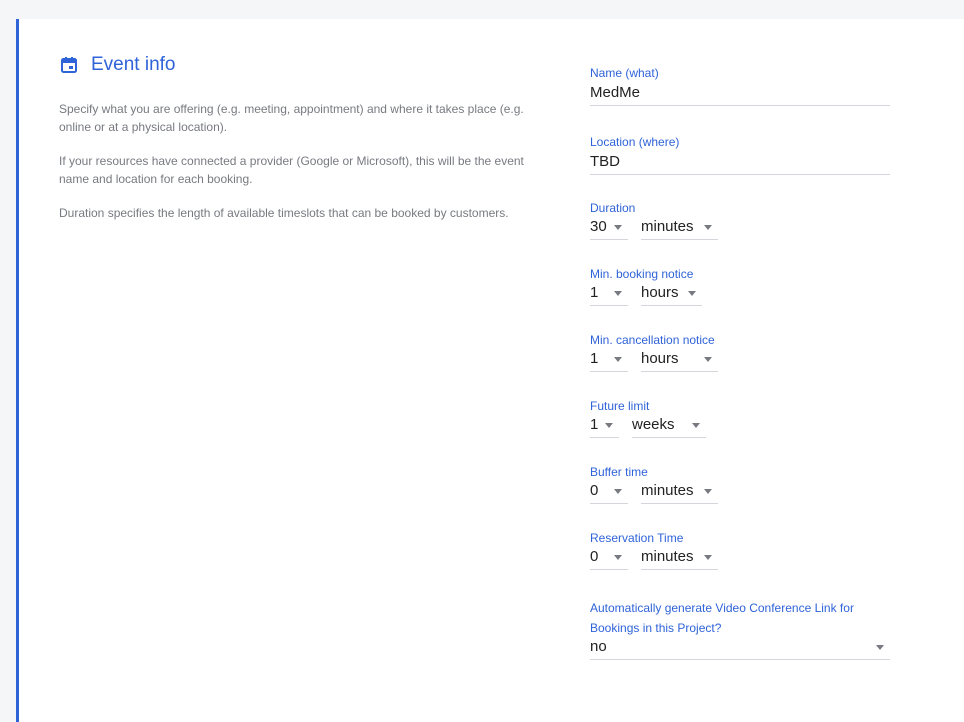 This screenshot has width=964, height=722. I want to click on video-conference-value: no, so click(598, 646).